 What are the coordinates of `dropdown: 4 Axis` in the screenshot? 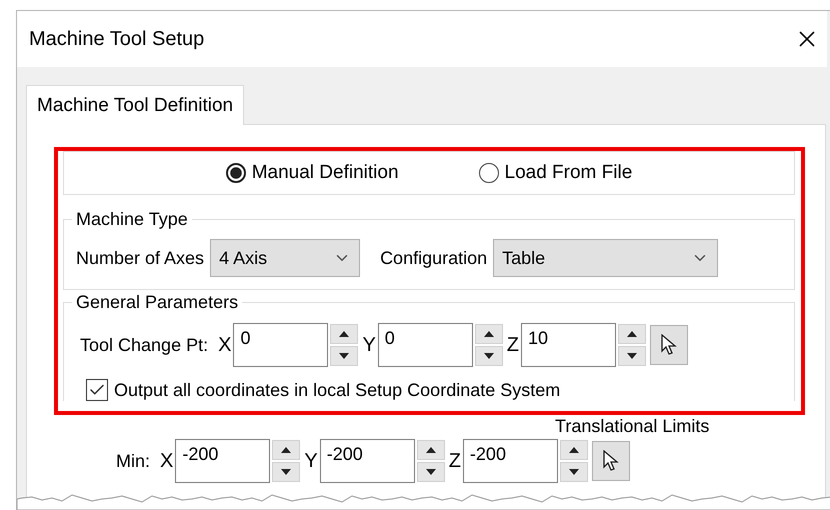 It's located at (285, 258).